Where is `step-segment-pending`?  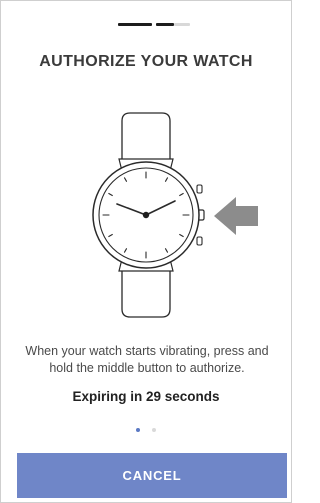 step-segment-pending is located at coordinates (182, 24).